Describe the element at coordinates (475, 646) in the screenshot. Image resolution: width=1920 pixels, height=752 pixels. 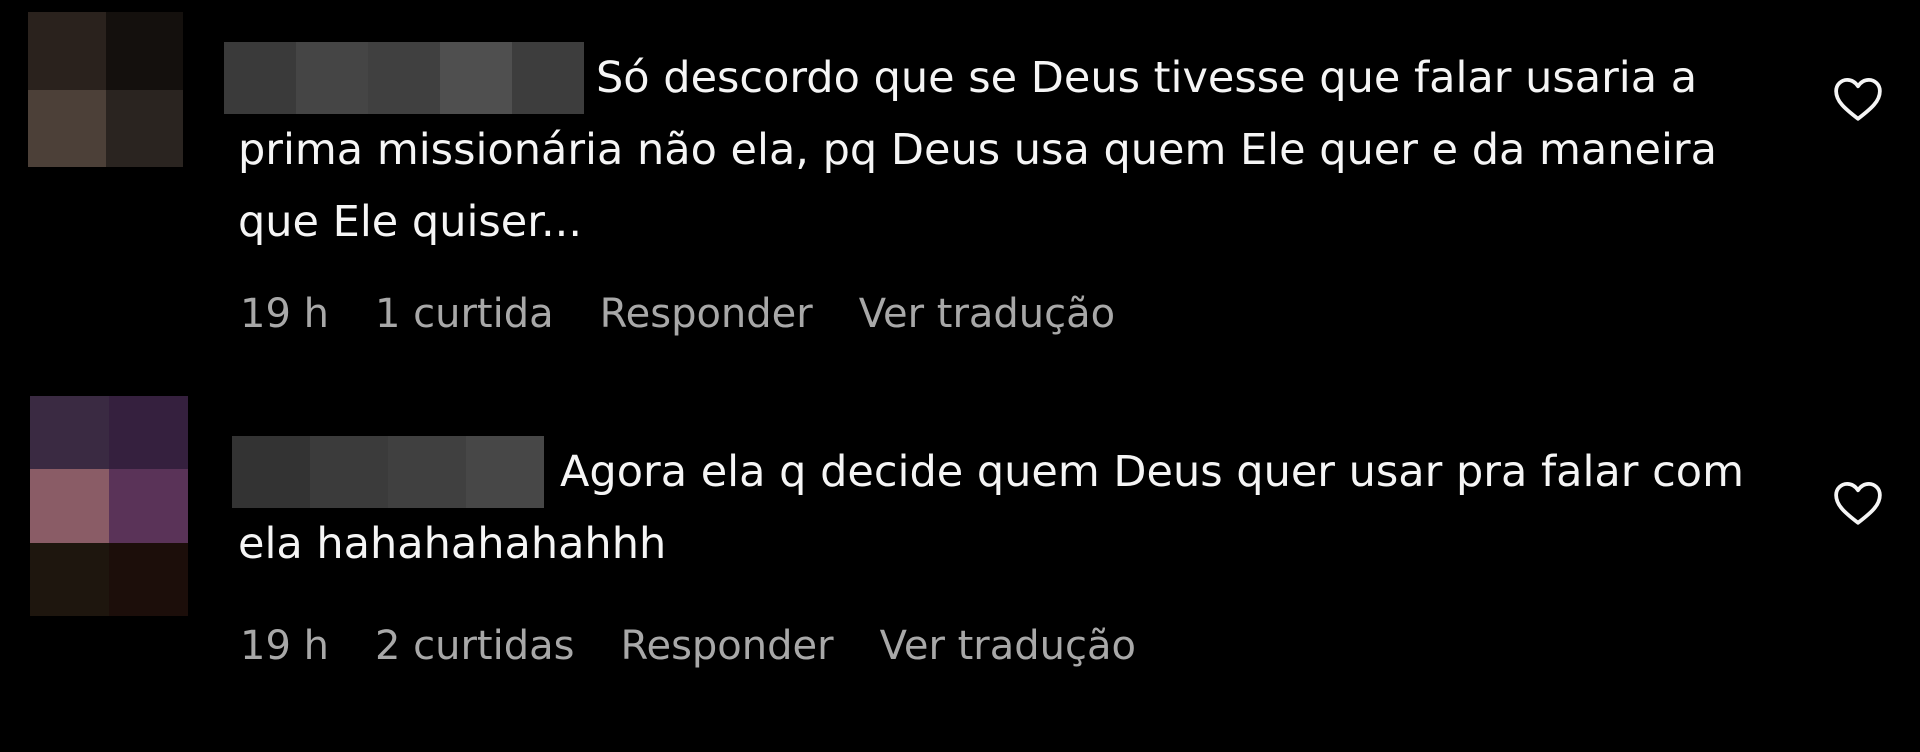
I see `like-count: 2 curtidas` at that location.